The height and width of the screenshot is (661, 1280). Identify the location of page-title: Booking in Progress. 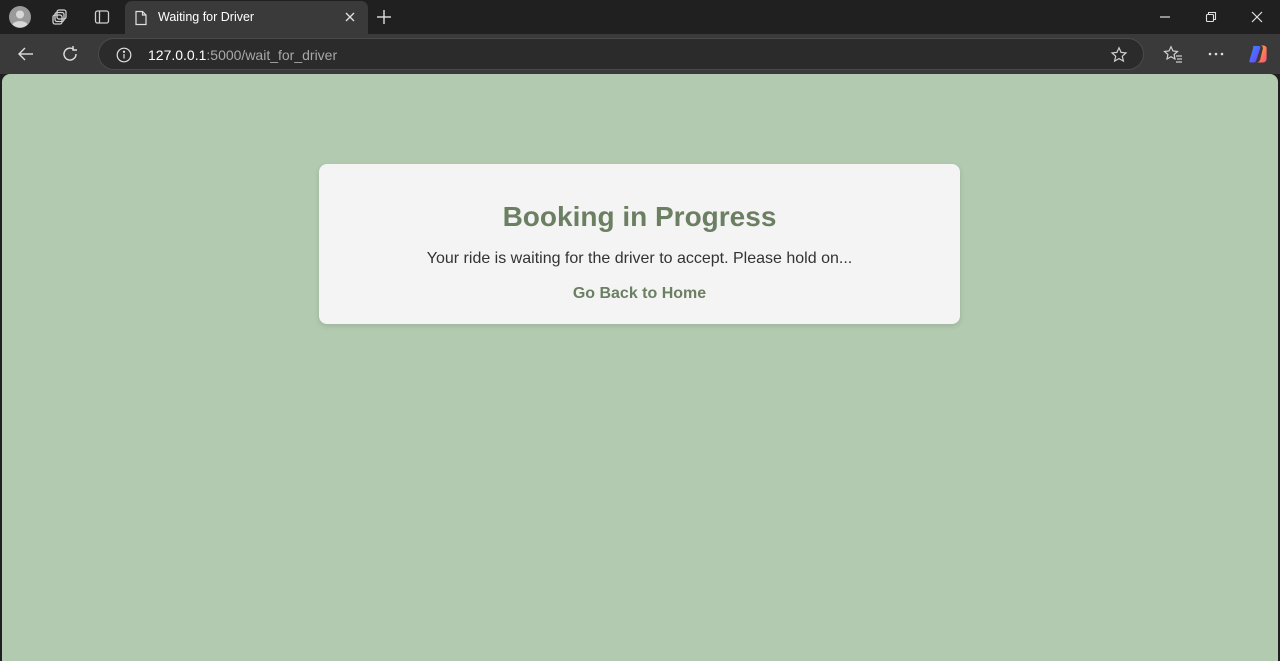
(639, 216).